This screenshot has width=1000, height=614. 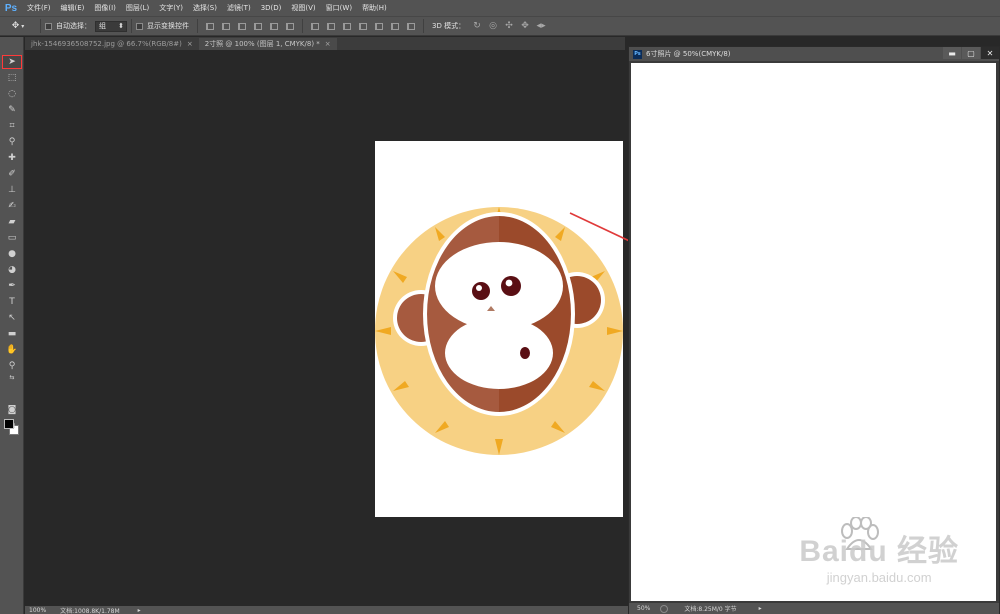 What do you see at coordinates (139, 610) in the screenshot?
I see `status-menu-arrow-icon: ▸` at bounding box center [139, 610].